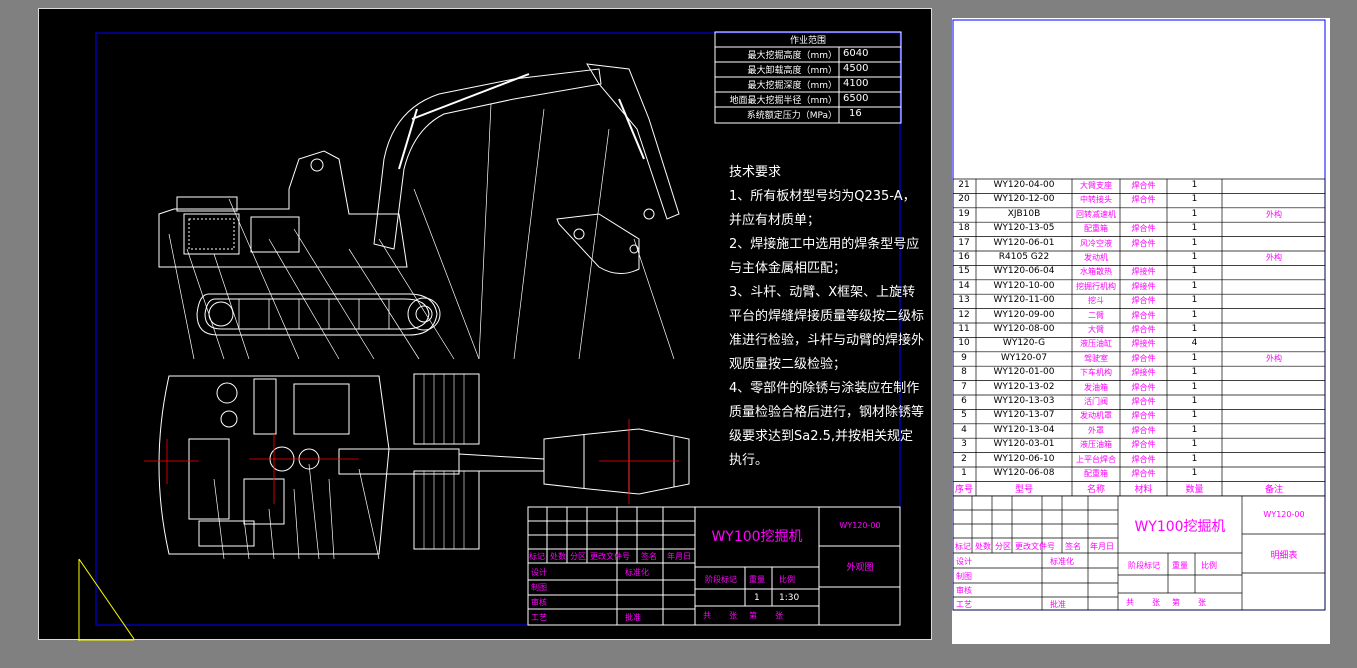  What do you see at coordinates (637, 572) in the screenshot?
I see `tb-label-std: 标准化` at bounding box center [637, 572].